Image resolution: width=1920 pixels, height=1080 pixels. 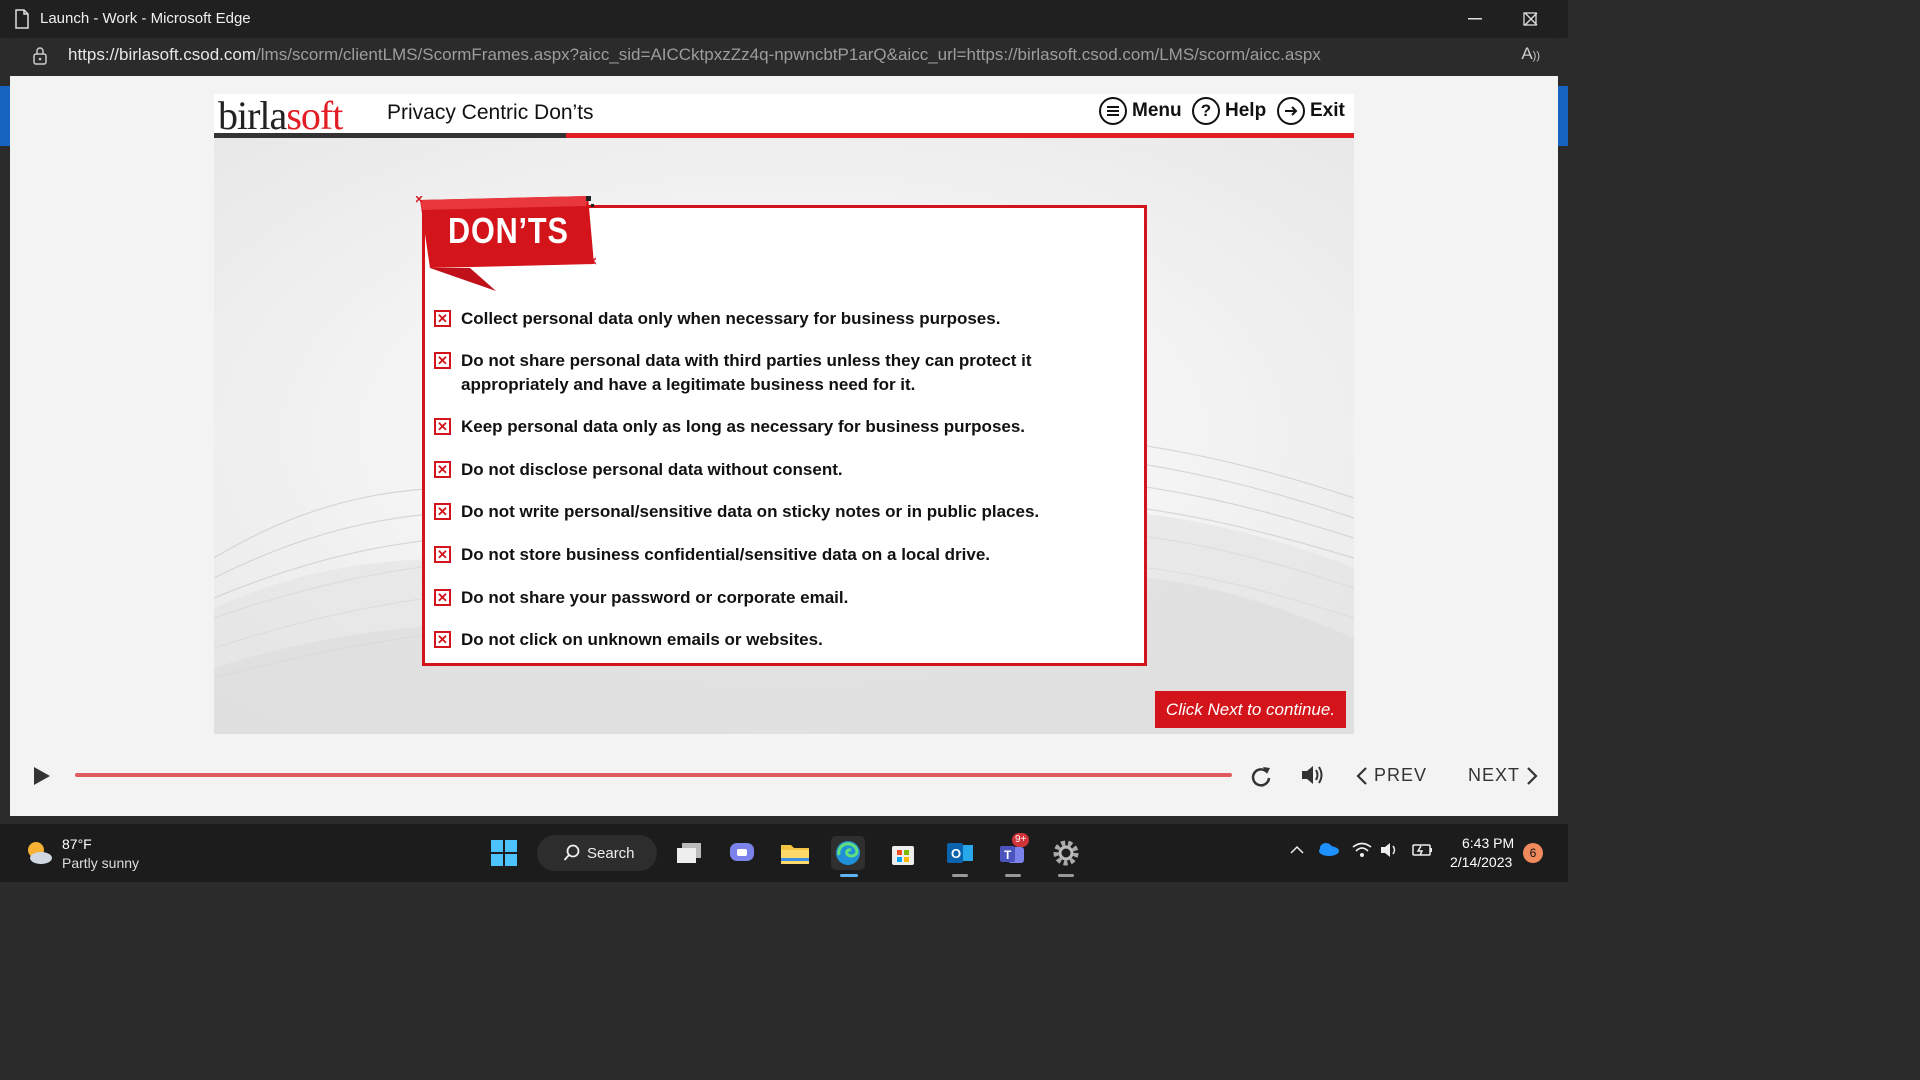 I want to click on battery-icon, so click(x=1422, y=852).